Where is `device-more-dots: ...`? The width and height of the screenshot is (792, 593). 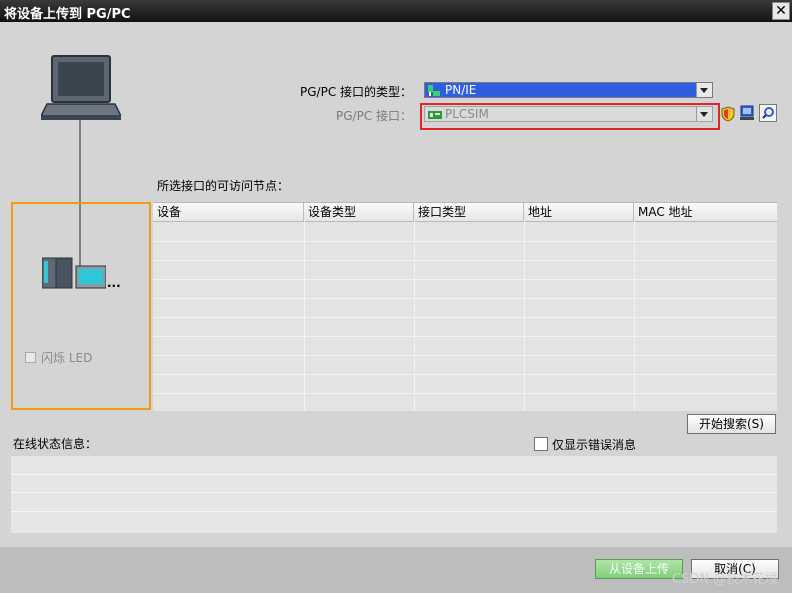
device-more-dots: ... is located at coordinates (114, 283).